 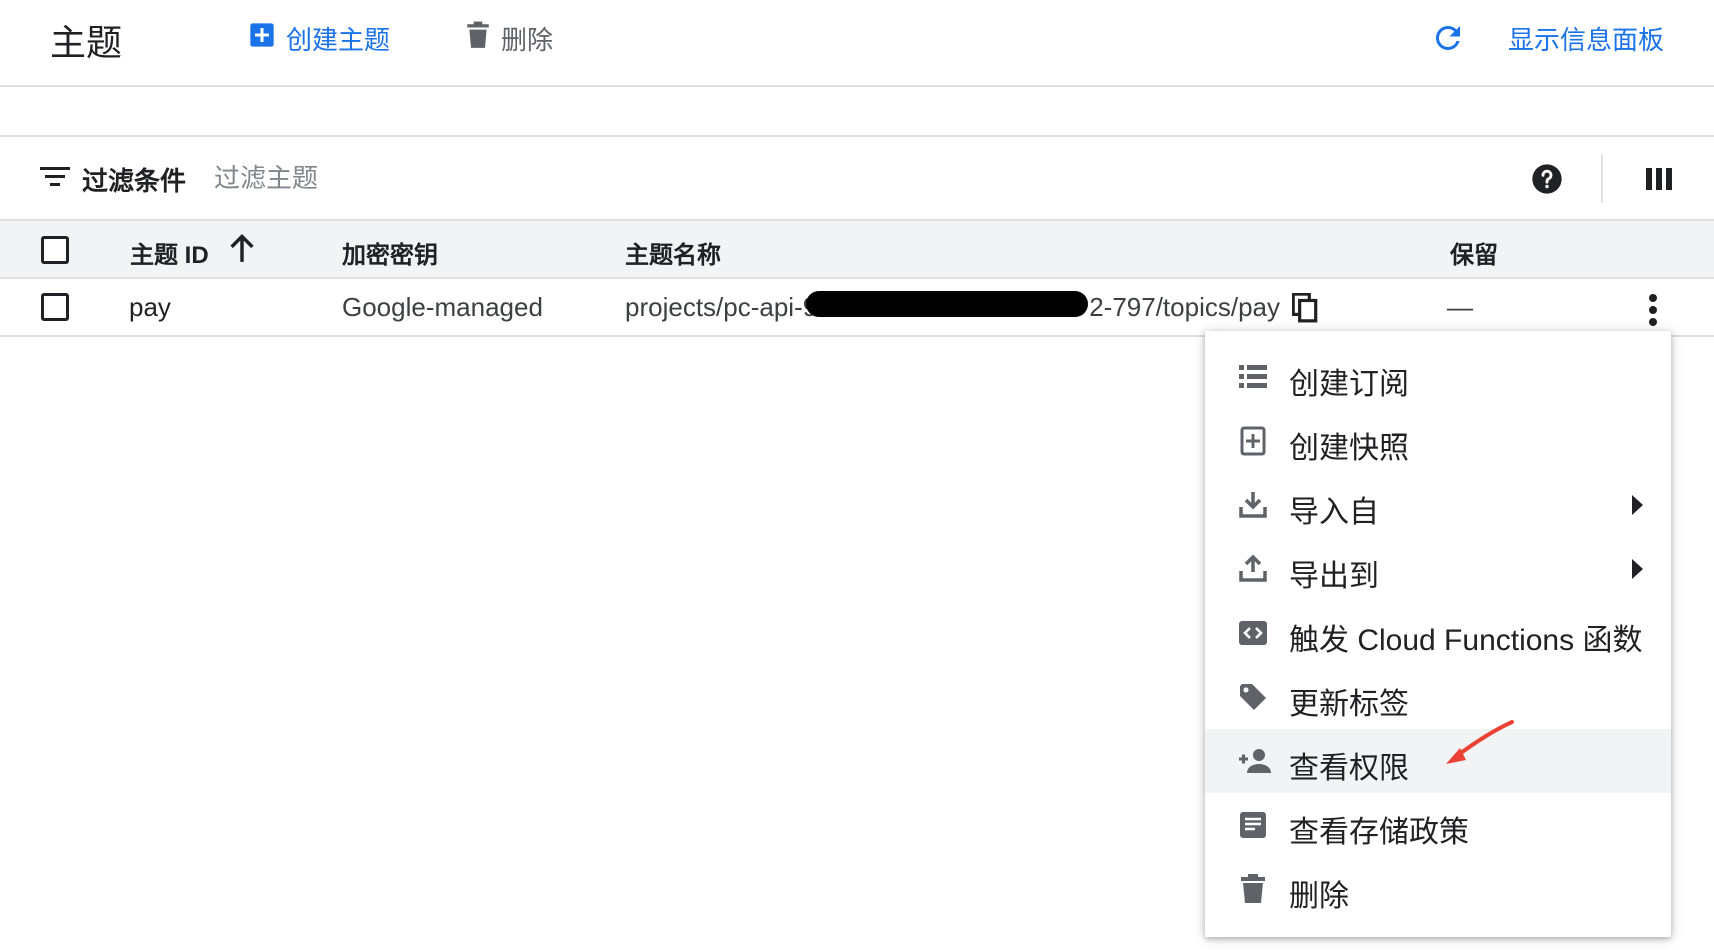 What do you see at coordinates (1602, 179) in the screenshot?
I see `toolbar-divider` at bounding box center [1602, 179].